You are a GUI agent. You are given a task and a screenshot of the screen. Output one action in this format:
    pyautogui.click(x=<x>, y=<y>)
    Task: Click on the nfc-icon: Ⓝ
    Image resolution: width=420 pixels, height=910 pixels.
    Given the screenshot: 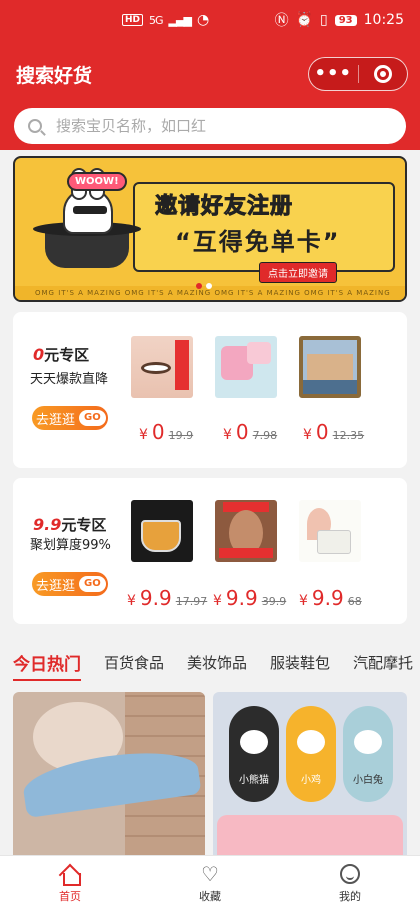 What is the action you would take?
    pyautogui.click(x=281, y=21)
    